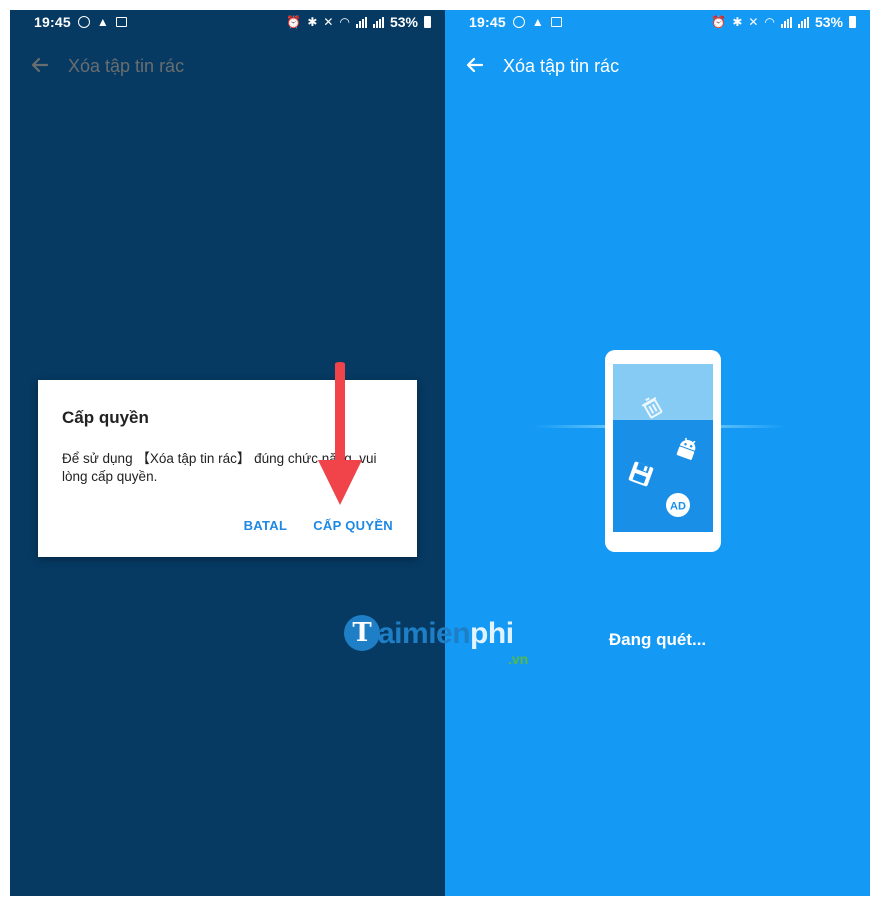 This screenshot has height=899, width=870. What do you see at coordinates (362, 633) in the screenshot?
I see `watermark-logo-mark: T` at bounding box center [362, 633].